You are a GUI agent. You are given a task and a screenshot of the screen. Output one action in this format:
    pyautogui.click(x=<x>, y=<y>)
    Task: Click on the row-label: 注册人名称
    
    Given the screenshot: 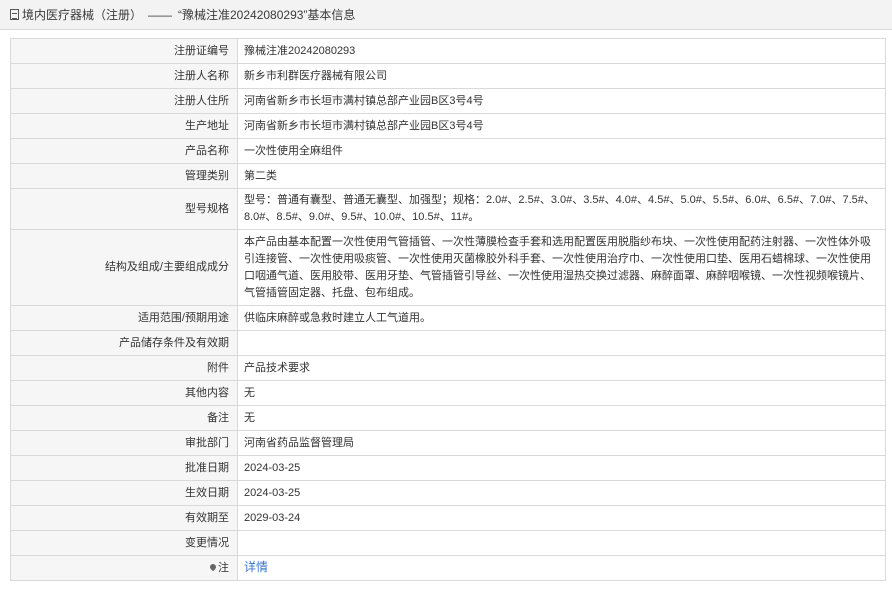 What is the action you would take?
    pyautogui.click(x=124, y=76)
    